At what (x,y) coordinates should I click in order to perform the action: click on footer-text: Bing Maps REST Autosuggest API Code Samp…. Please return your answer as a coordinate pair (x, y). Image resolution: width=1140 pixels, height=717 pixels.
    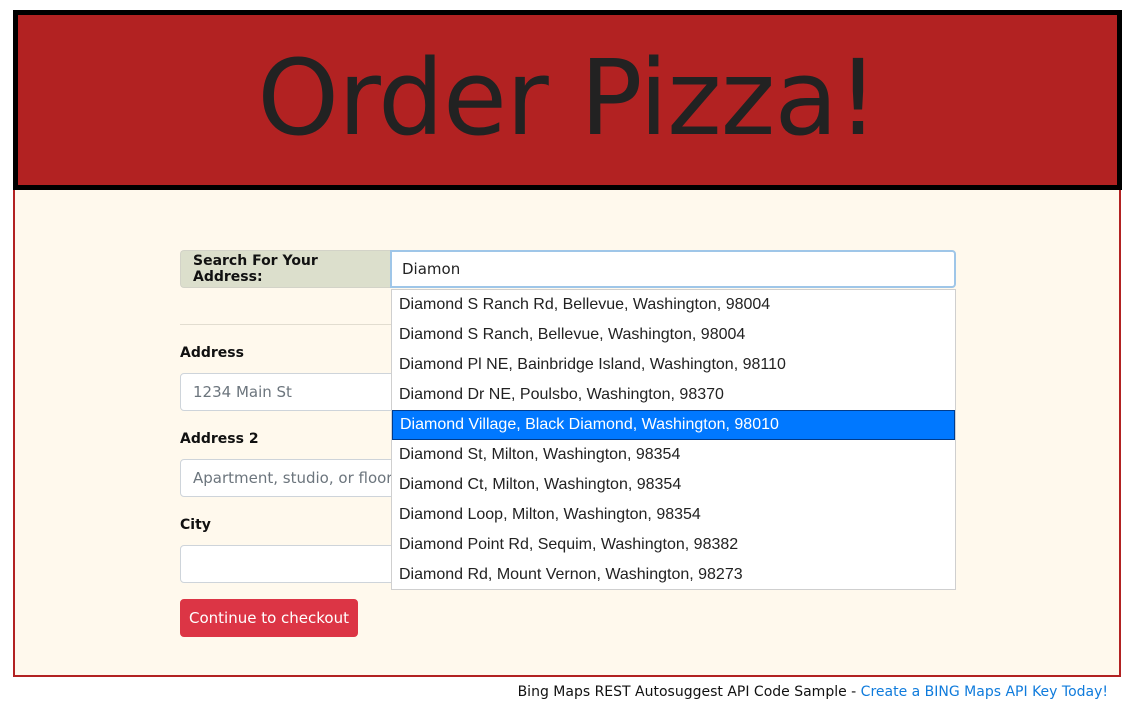
    Looking at the image, I should click on (689, 692).